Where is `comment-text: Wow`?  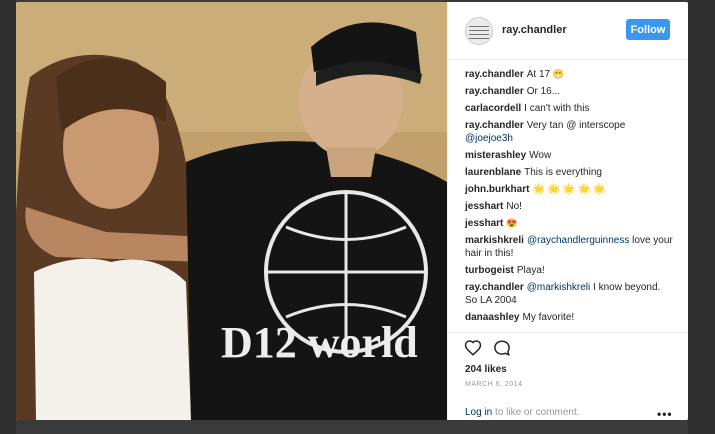
comment-text: Wow is located at coordinates (540, 155).